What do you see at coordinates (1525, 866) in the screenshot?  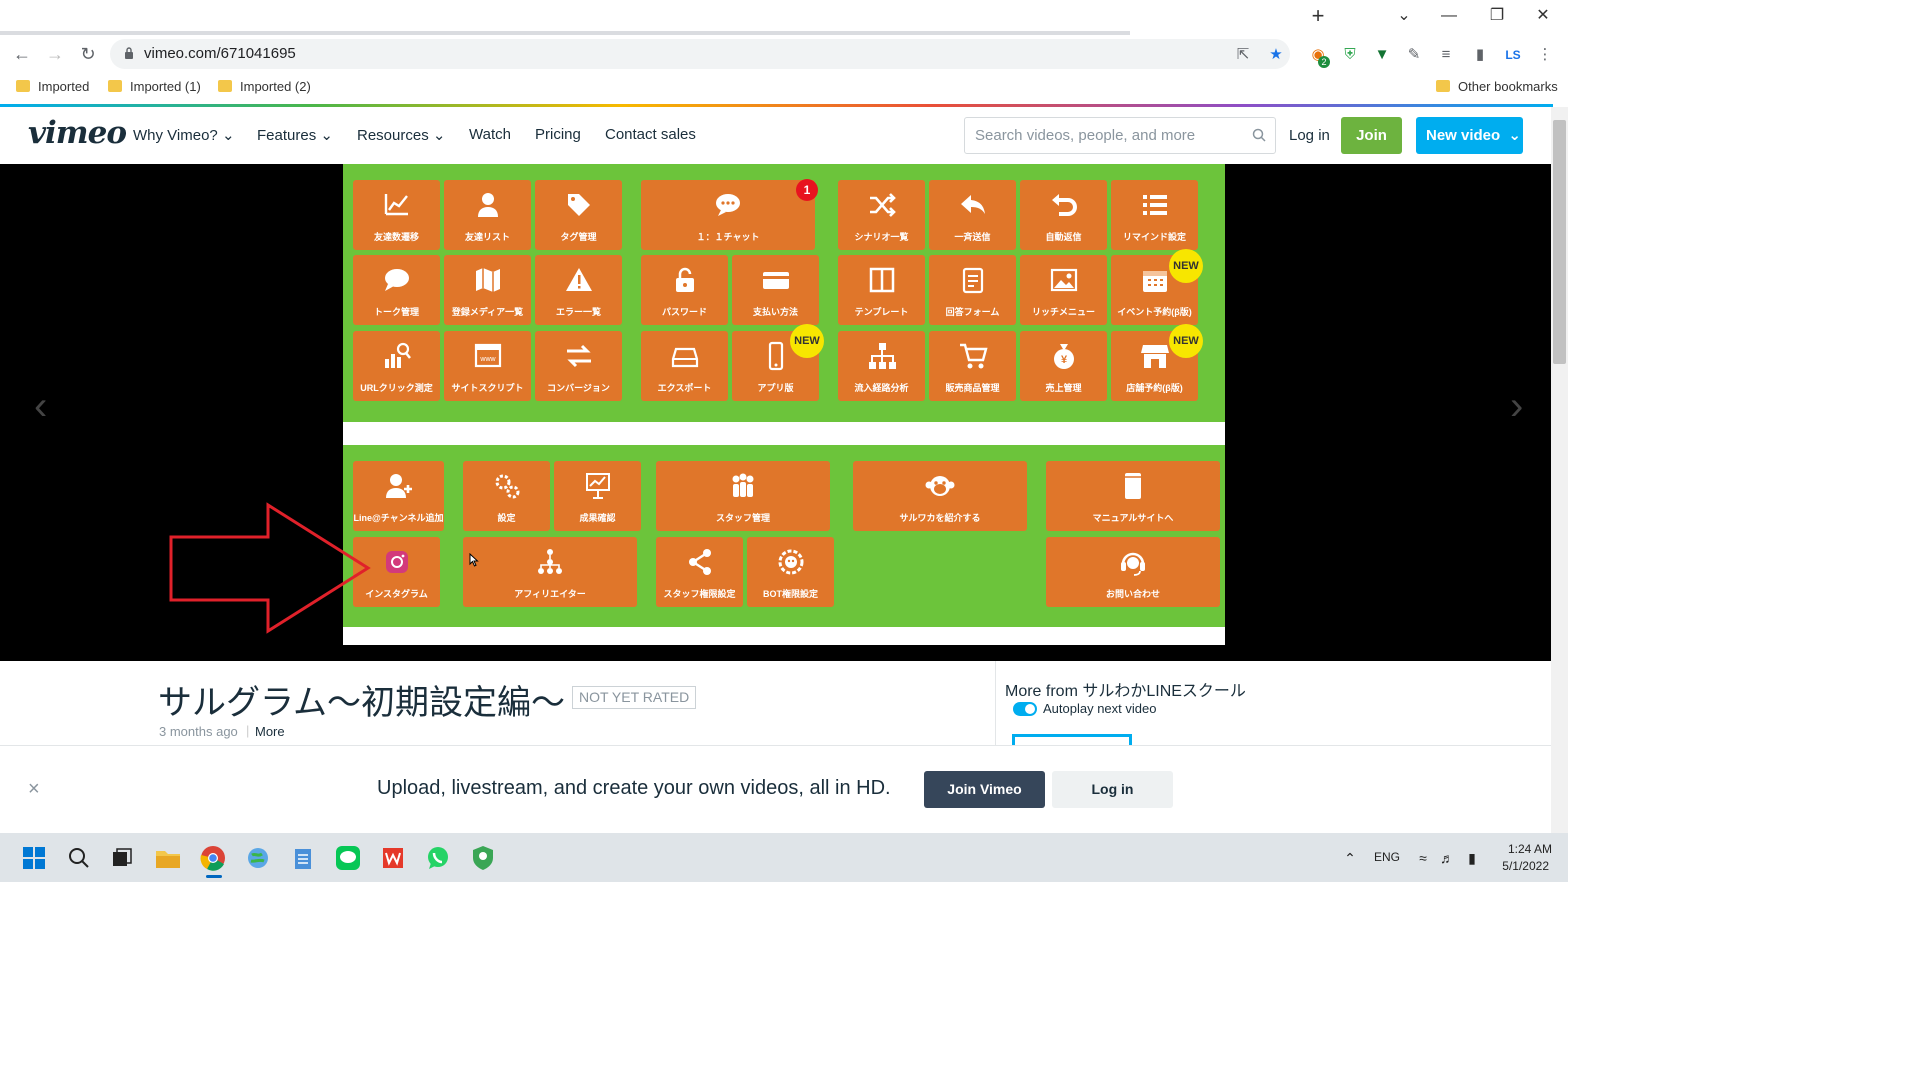 I see `clock-date: 5/1/2022` at bounding box center [1525, 866].